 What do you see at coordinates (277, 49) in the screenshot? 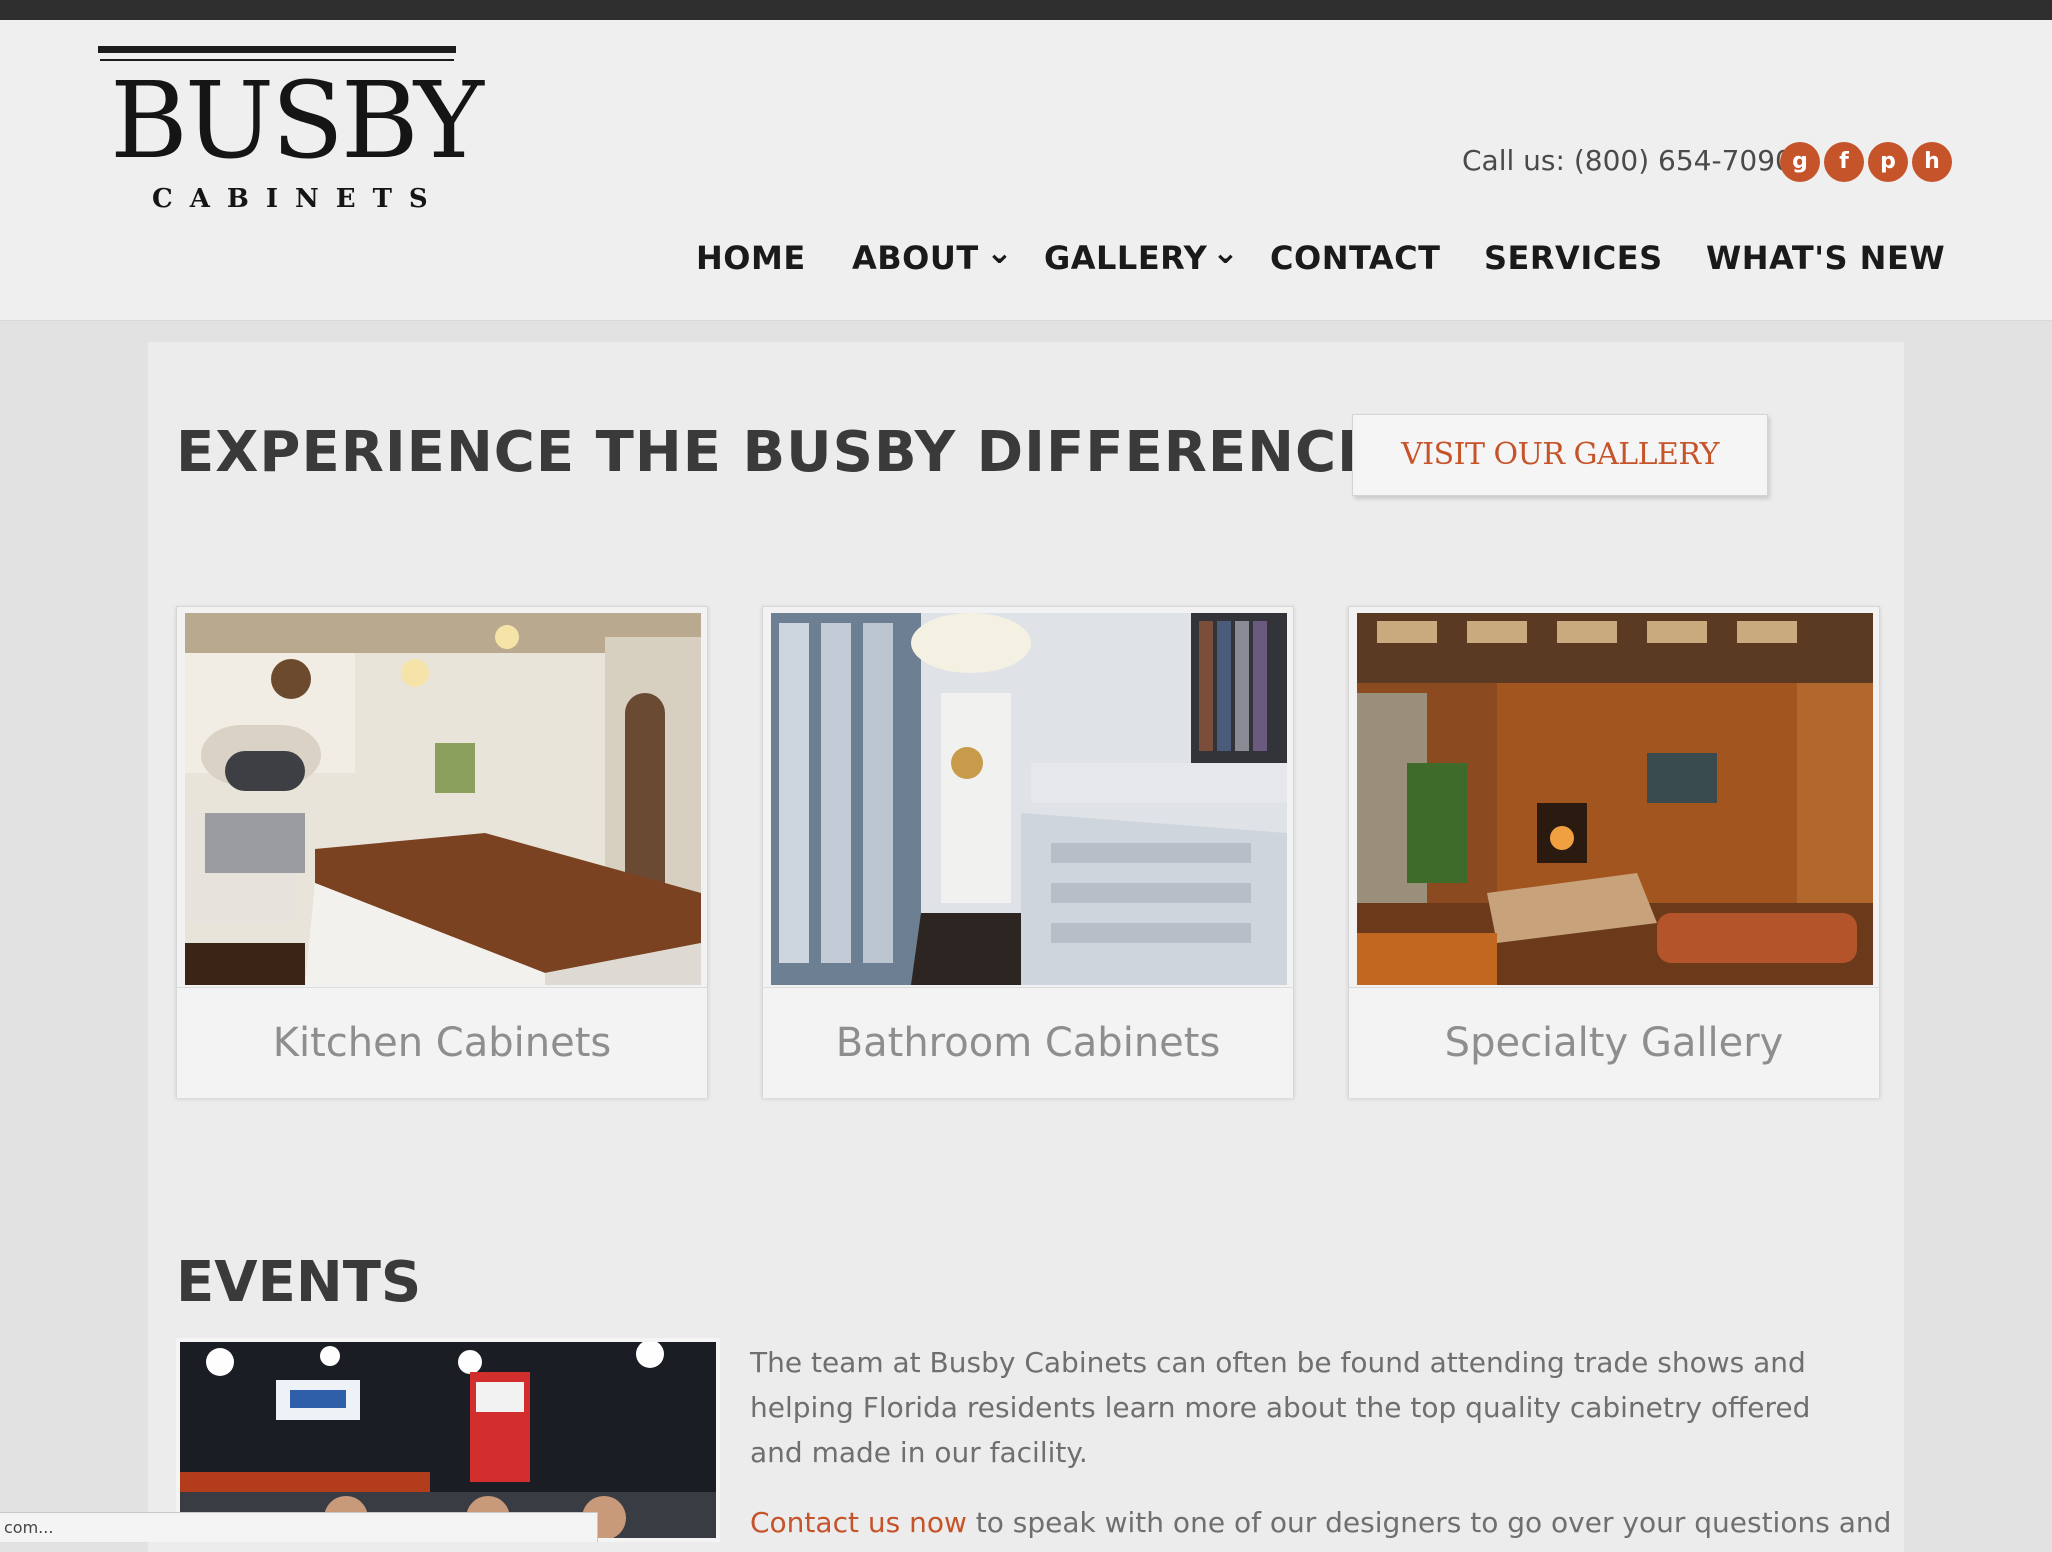
I see `logo-rule-top` at bounding box center [277, 49].